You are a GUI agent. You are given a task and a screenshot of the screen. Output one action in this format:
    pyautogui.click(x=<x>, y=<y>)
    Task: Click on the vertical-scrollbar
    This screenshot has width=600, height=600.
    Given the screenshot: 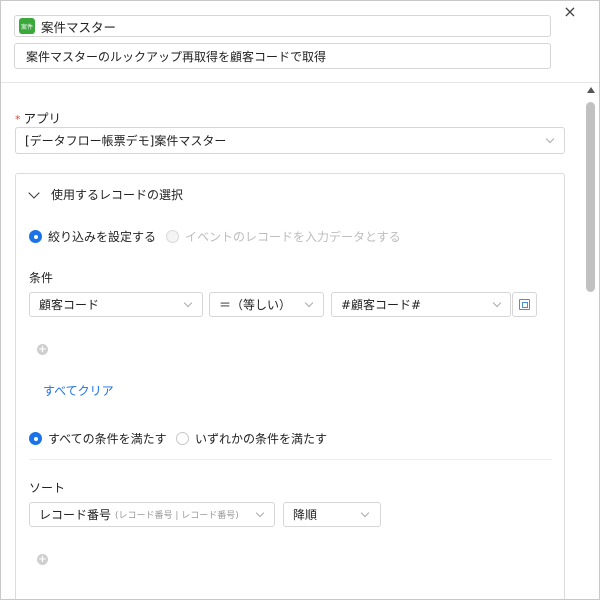 What is the action you would take?
    pyautogui.click(x=591, y=341)
    